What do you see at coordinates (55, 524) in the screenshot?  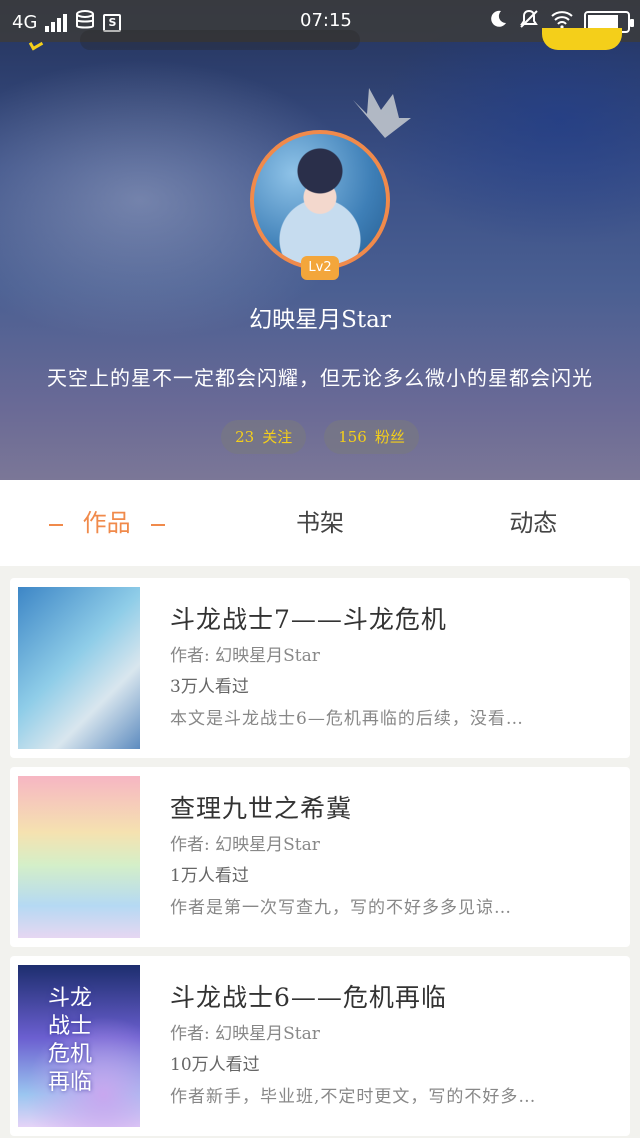 I see `tab-indicator-left` at bounding box center [55, 524].